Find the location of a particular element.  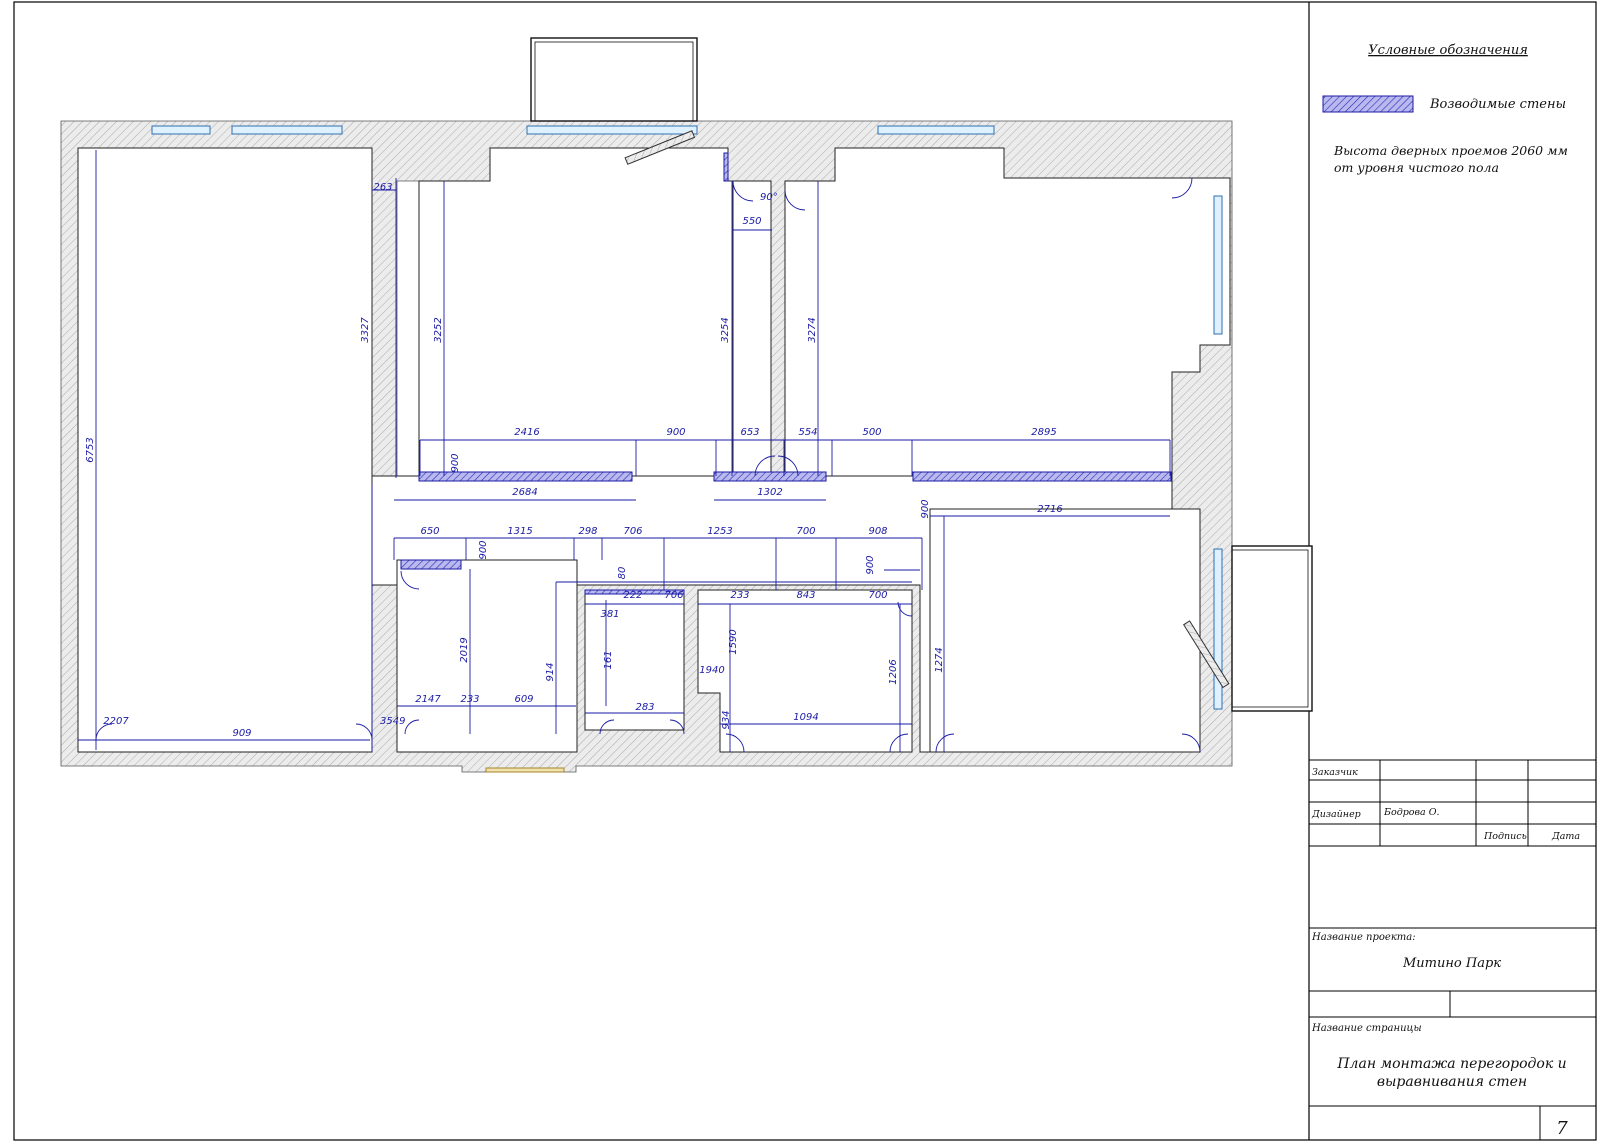

dimension-label: 653 is located at coordinates (749, 432).